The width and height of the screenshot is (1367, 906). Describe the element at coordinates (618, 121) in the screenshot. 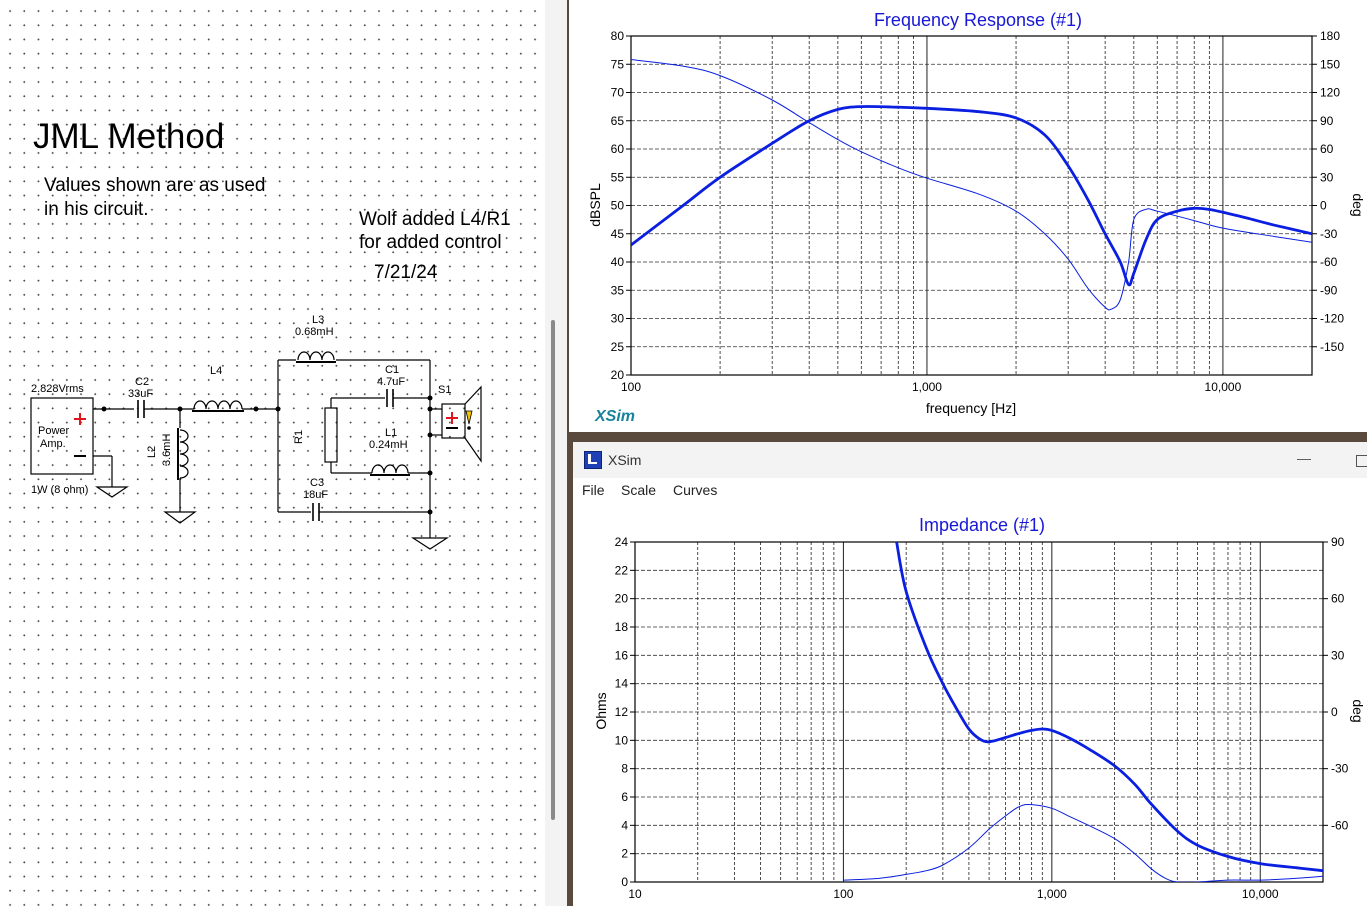

I see `fr-y-tick-label: 65` at that location.